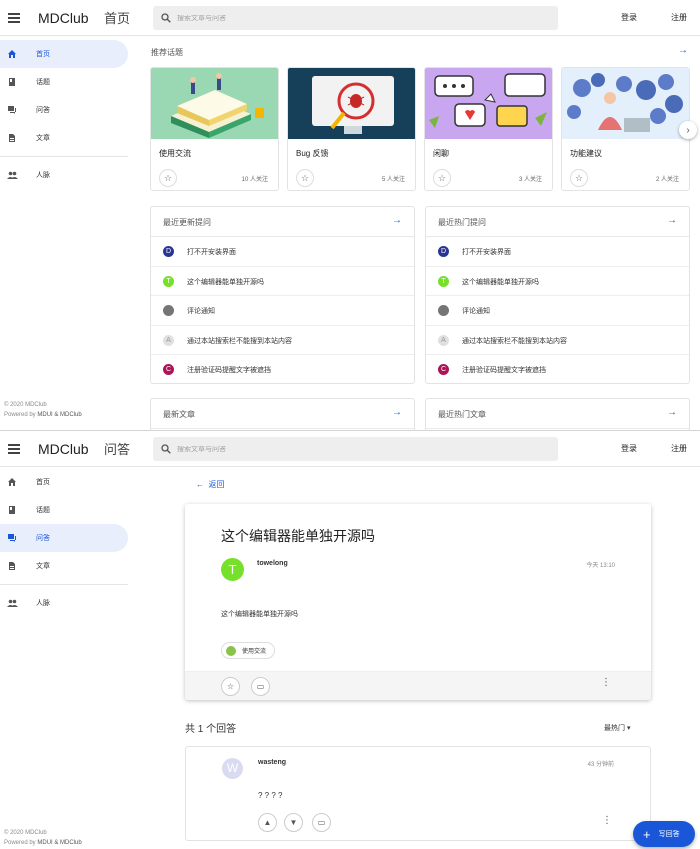  What do you see at coordinates (12, 138) in the screenshot?
I see `article-icon` at bounding box center [12, 138].